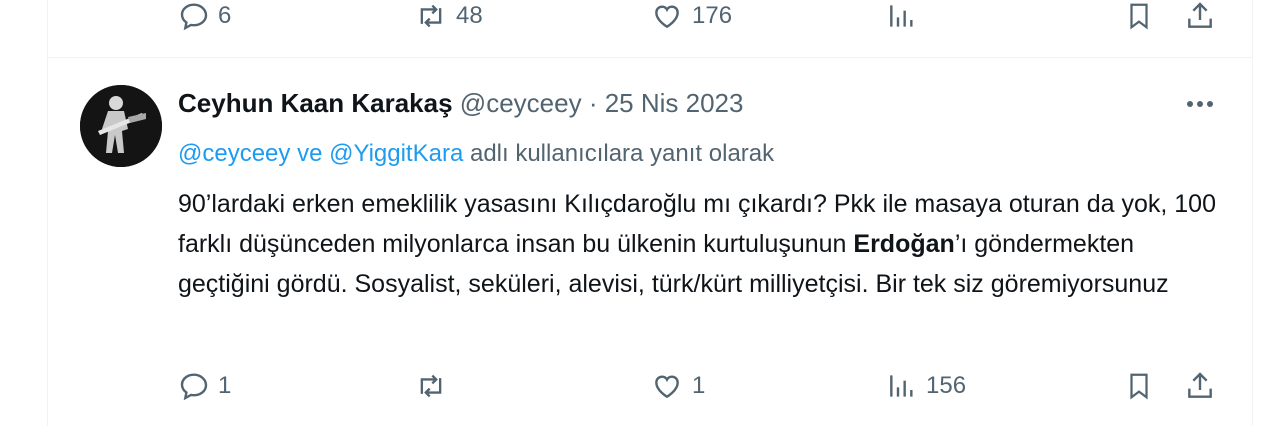 The image size is (1280, 426). I want to click on like-count: 176, so click(712, 15).